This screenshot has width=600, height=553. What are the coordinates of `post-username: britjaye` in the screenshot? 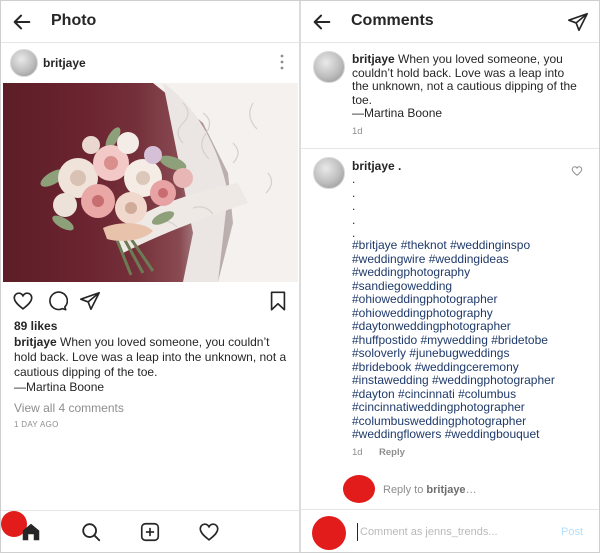 It's located at (64, 63).